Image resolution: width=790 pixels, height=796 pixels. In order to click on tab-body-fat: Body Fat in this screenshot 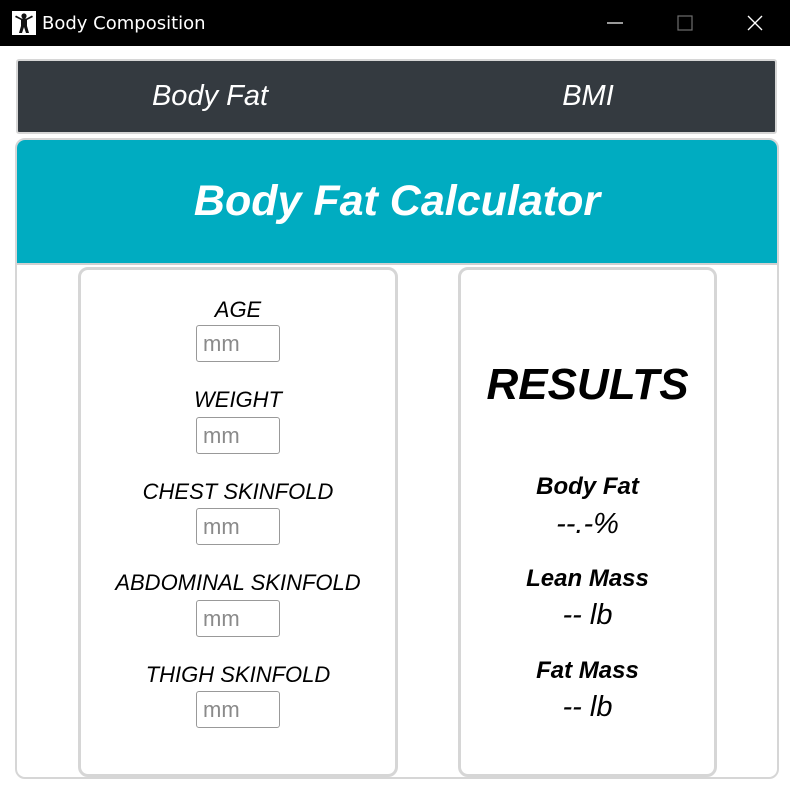, I will do `click(210, 96)`.